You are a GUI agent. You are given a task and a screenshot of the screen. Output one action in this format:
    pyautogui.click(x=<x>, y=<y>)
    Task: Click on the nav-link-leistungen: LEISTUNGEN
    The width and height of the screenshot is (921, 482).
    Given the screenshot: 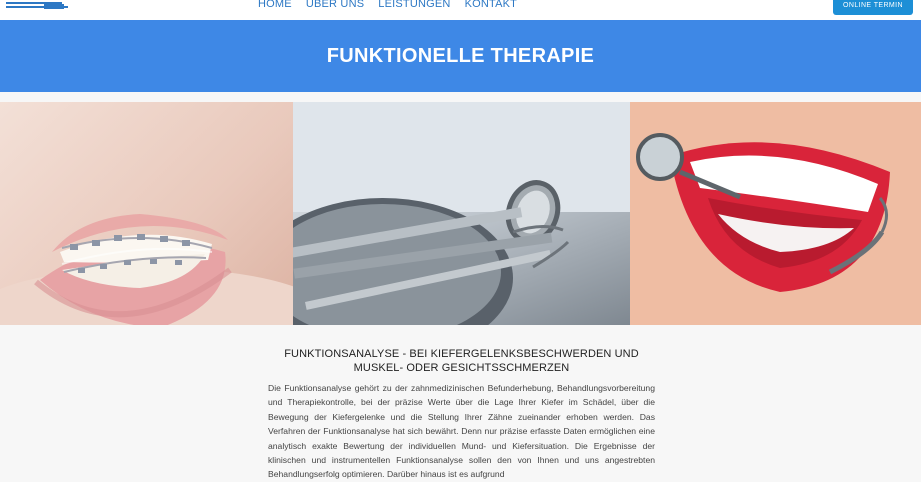 What is the action you would take?
    pyautogui.click(x=414, y=5)
    